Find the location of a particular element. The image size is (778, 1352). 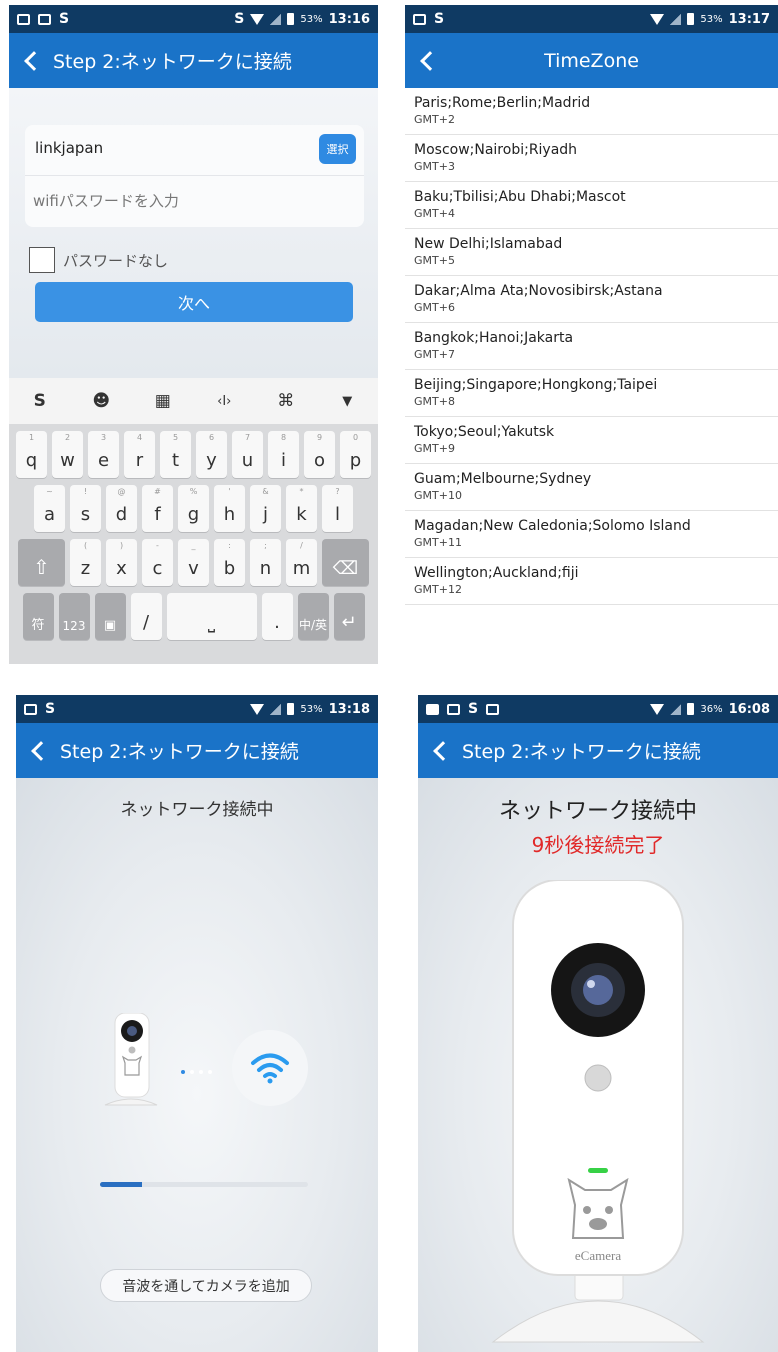

key-j: & j is located at coordinates (265, 508).